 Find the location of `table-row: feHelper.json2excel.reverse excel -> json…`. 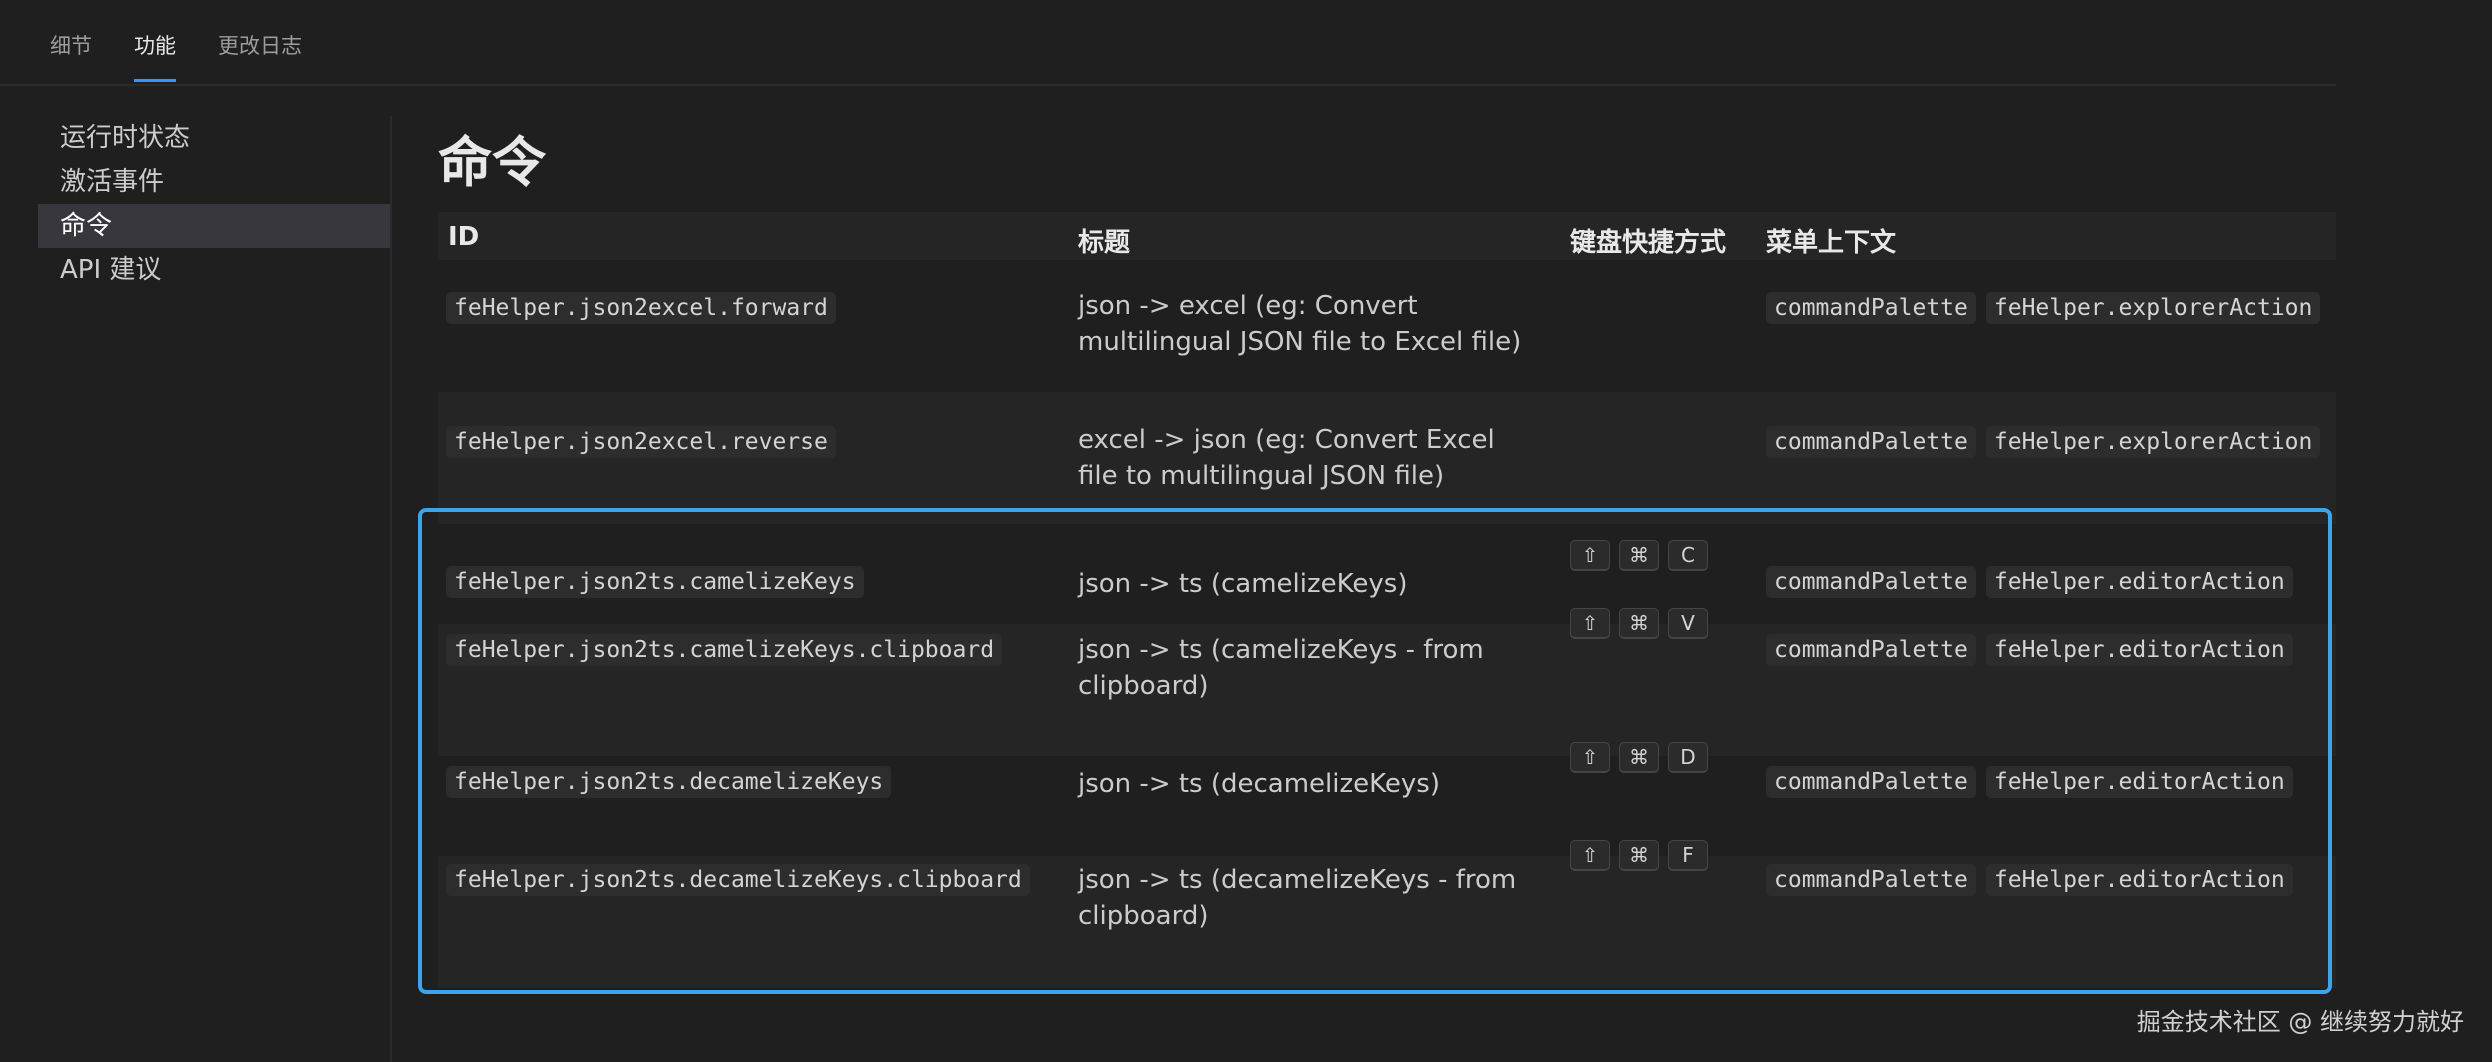

table-row: feHelper.json2excel.reverse excel -> json… is located at coordinates (1387, 458).